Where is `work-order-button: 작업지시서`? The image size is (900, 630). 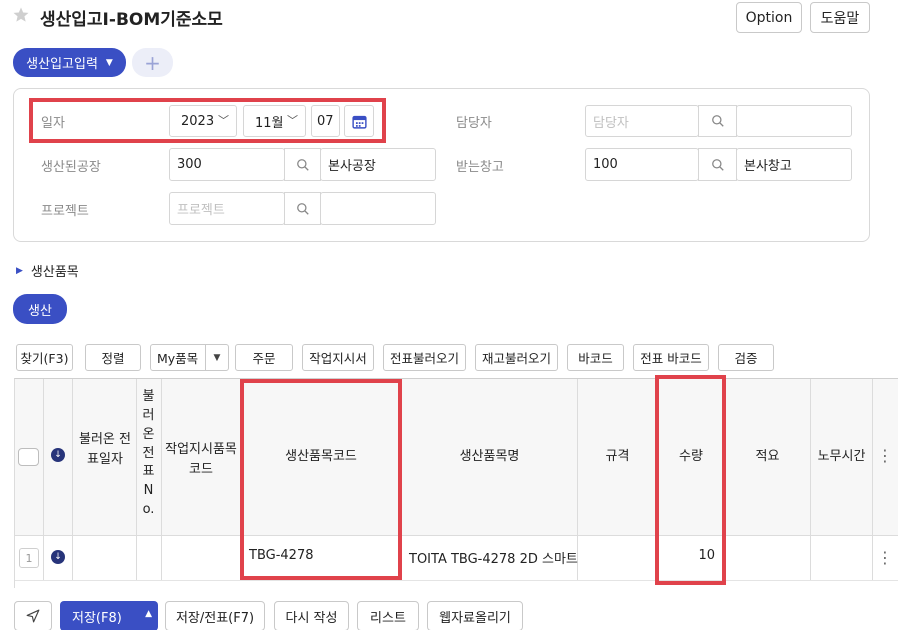 work-order-button: 작업지시서 is located at coordinates (338, 357).